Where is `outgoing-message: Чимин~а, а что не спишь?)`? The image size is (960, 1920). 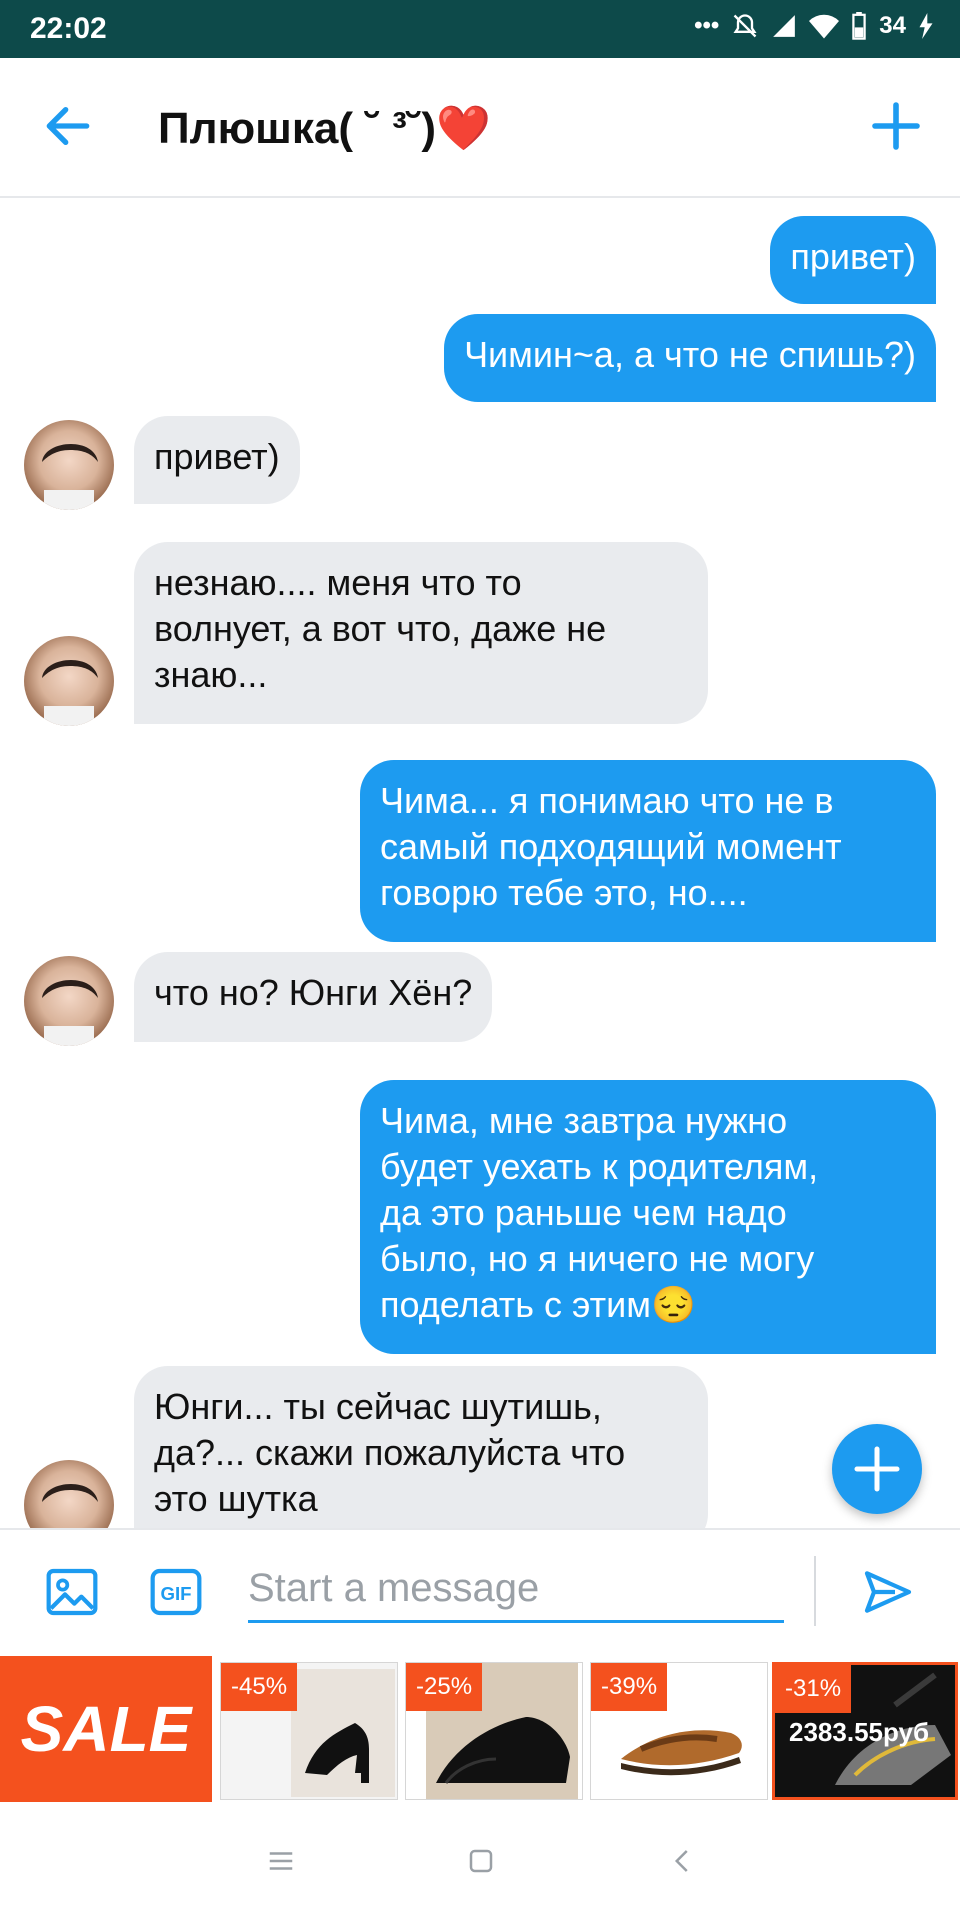
outgoing-message: Чимин~а, а что не спишь?) is located at coordinates (690, 358).